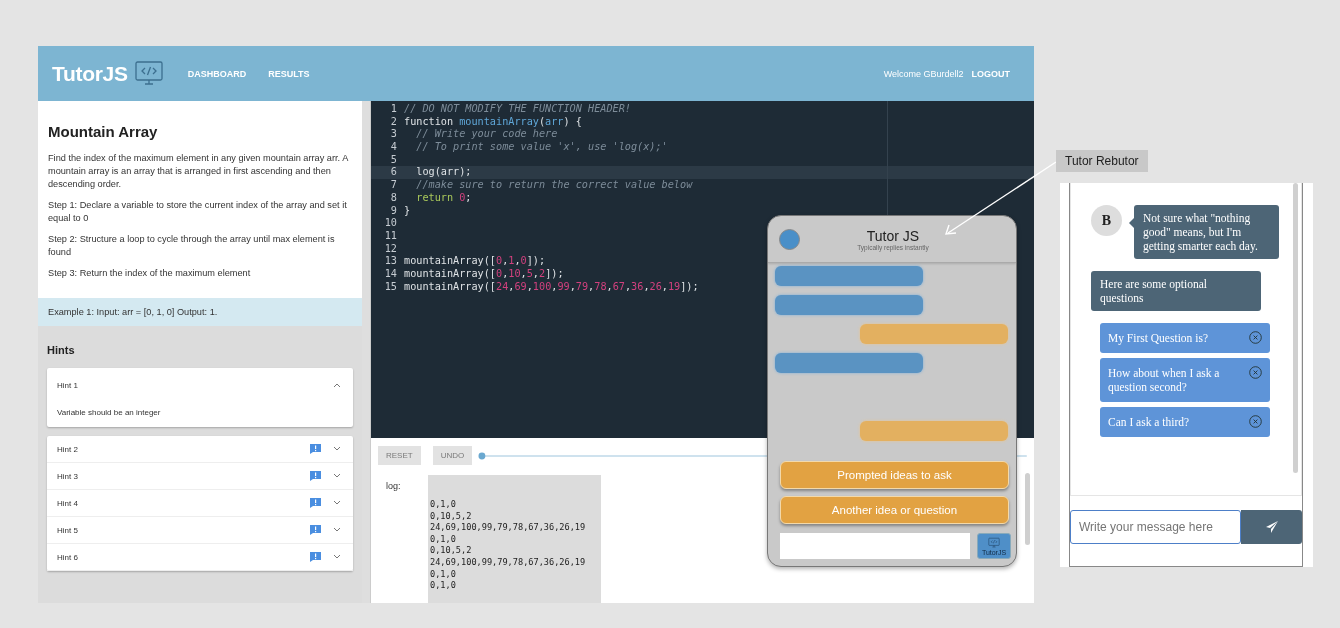 Image resolution: width=1340 pixels, height=628 pixels. I want to click on code-line: }, so click(407, 211).